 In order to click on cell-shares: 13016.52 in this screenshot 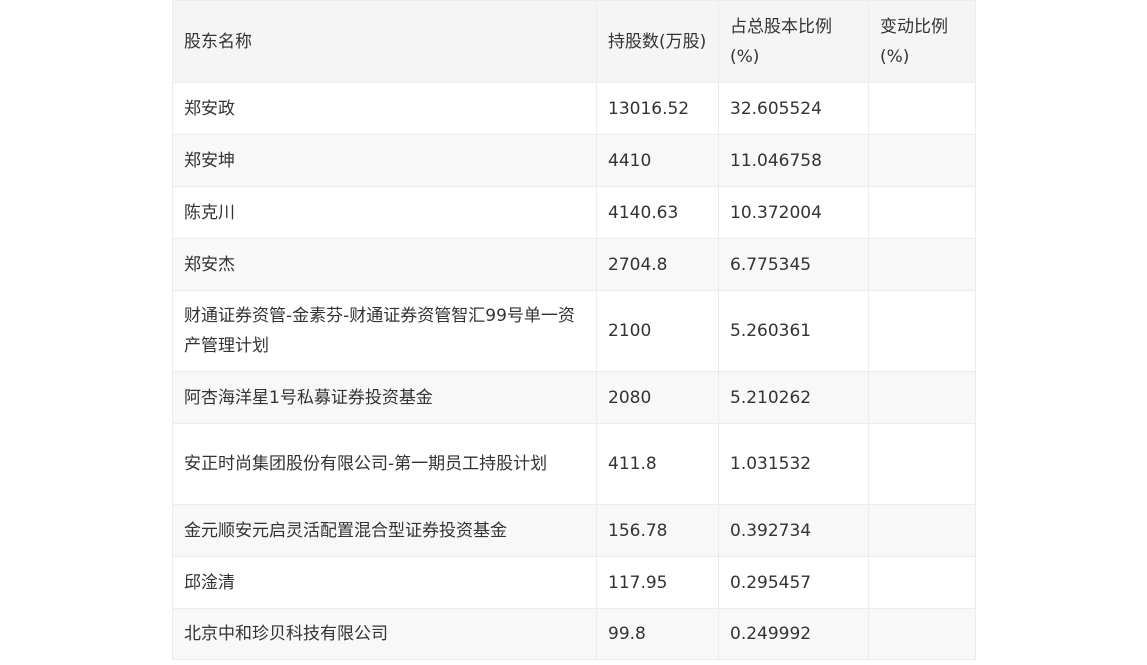, I will do `click(657, 108)`.